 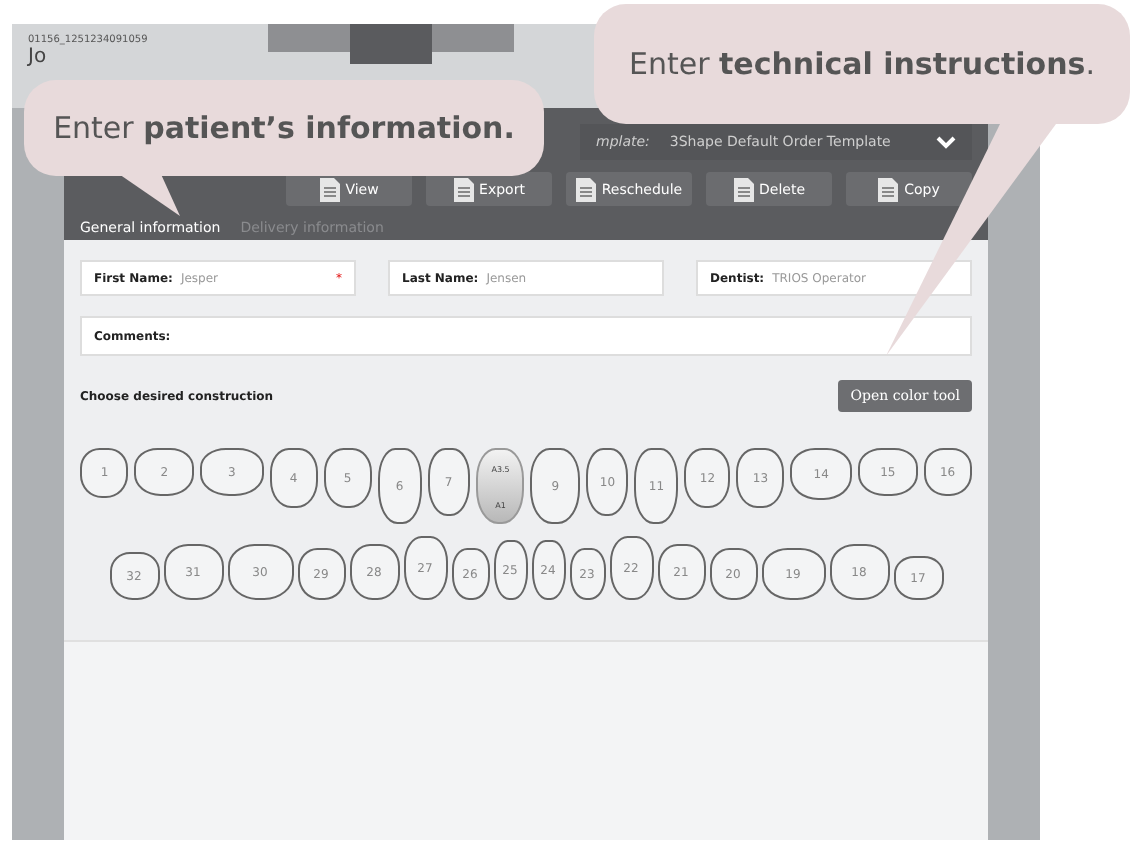 What do you see at coordinates (38, 57) in the screenshot?
I see `patient-name: Jo` at bounding box center [38, 57].